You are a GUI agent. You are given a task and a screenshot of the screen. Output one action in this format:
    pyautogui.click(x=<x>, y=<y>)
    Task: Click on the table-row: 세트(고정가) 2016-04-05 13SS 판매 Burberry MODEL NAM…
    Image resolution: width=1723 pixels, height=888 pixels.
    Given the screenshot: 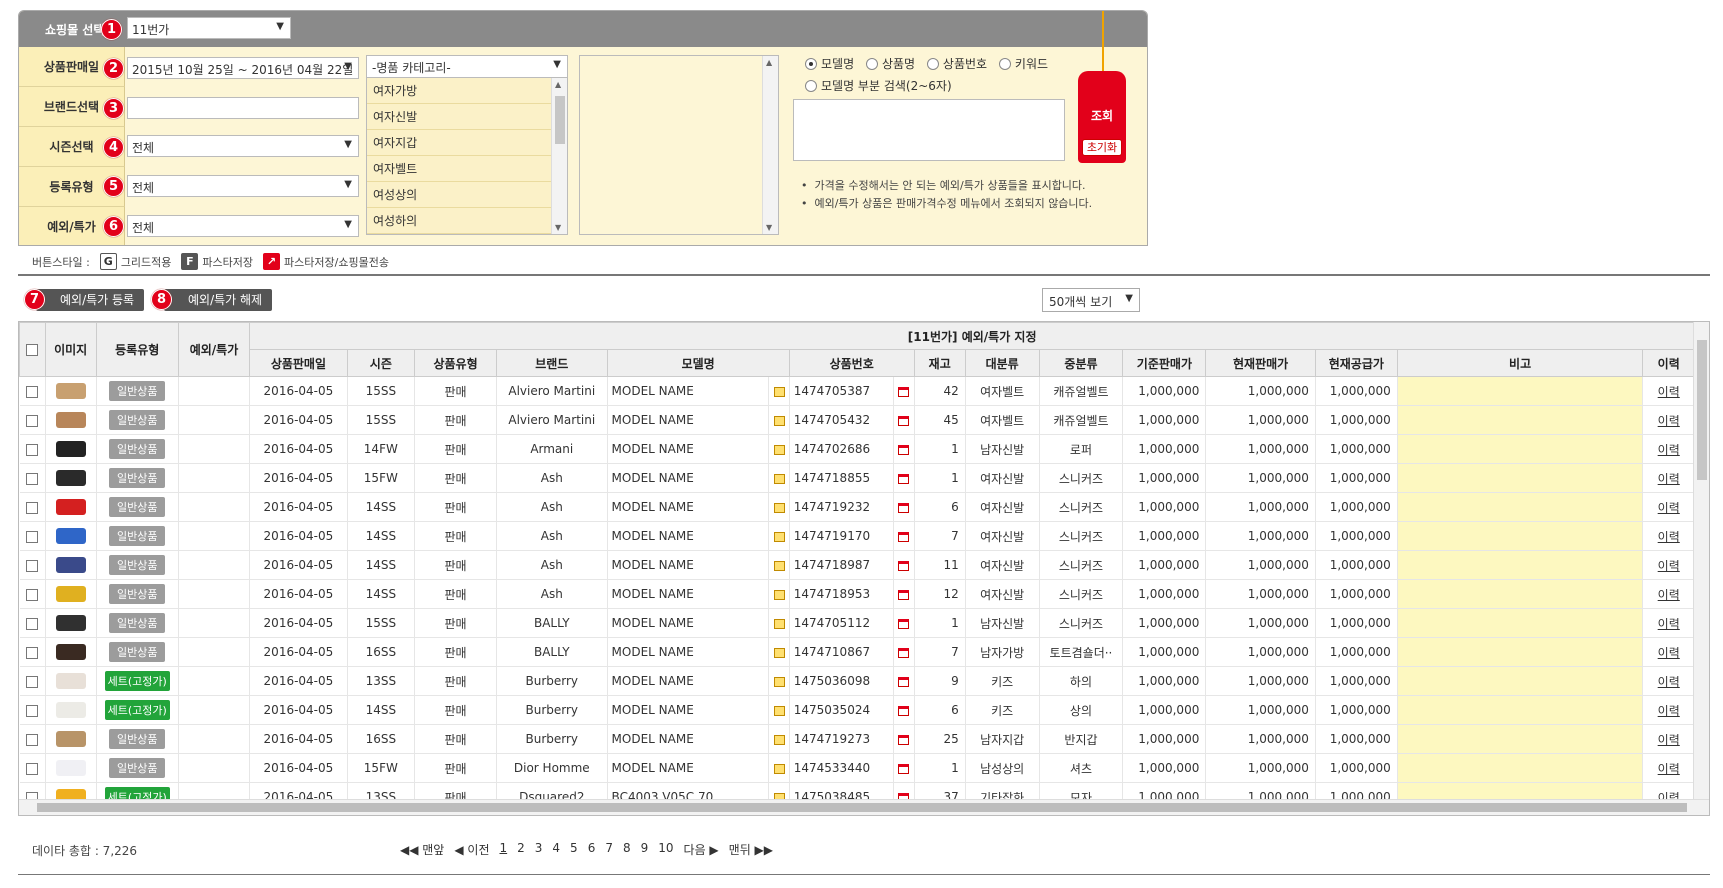 What is the action you would take?
    pyautogui.click(x=857, y=681)
    